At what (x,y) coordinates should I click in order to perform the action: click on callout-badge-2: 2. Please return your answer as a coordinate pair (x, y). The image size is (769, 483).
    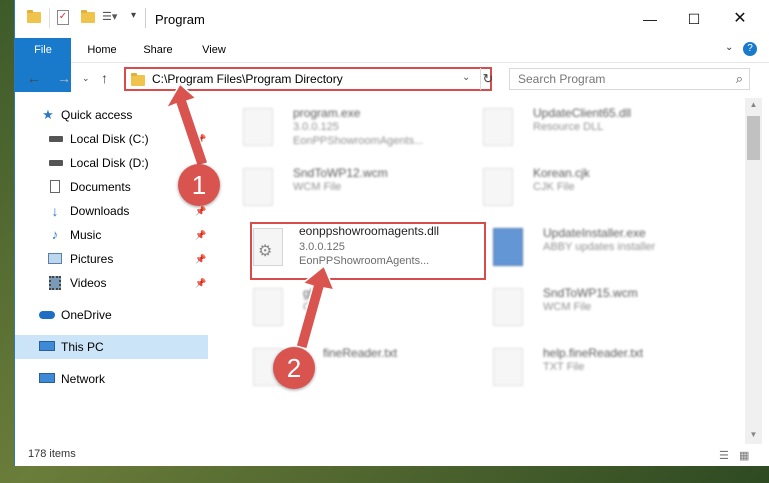
    Looking at the image, I should click on (294, 368).